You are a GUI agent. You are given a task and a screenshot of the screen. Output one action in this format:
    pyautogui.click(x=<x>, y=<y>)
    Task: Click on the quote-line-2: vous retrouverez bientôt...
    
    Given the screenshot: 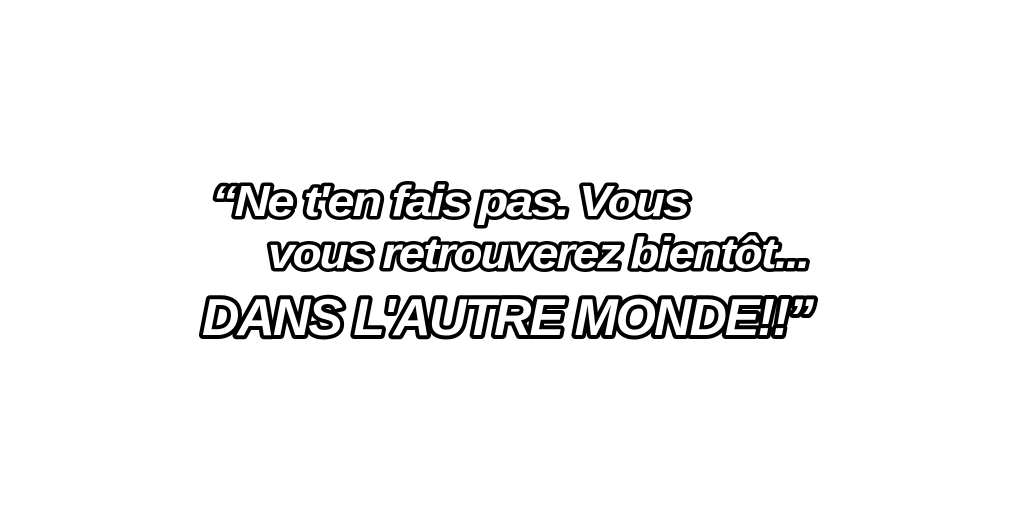 What is the action you would take?
    pyautogui.click(x=538, y=253)
    